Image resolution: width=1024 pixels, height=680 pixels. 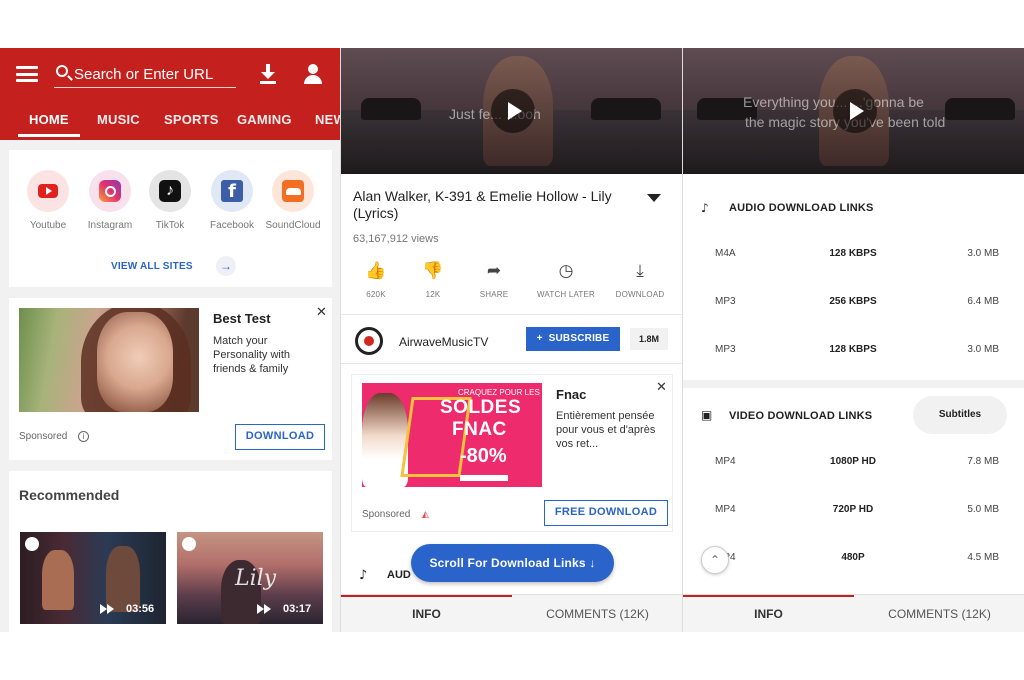 What do you see at coordinates (512, 563) in the screenshot?
I see `scroll-for-download-links-button: Scroll For Download Links ↓` at bounding box center [512, 563].